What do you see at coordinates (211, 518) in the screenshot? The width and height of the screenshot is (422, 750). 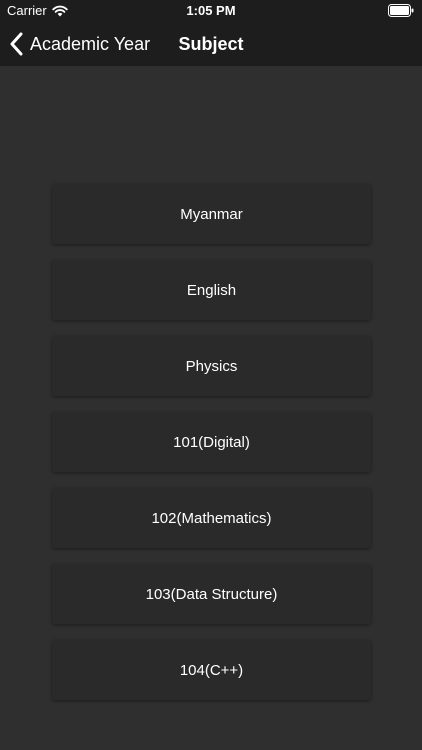 I see `subject-button-mathematics: 102(Mathematics)` at bounding box center [211, 518].